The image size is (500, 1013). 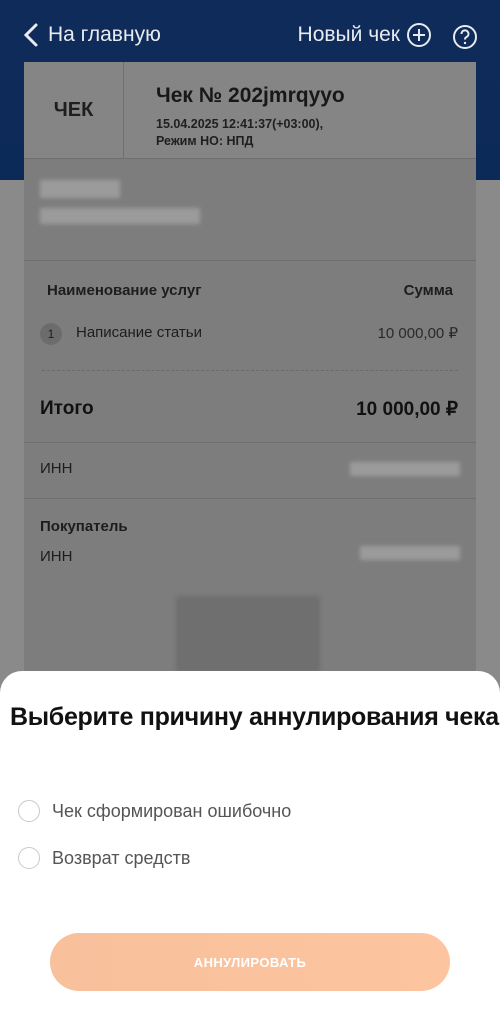 I want to click on plus-circle-icon, so click(x=419, y=35).